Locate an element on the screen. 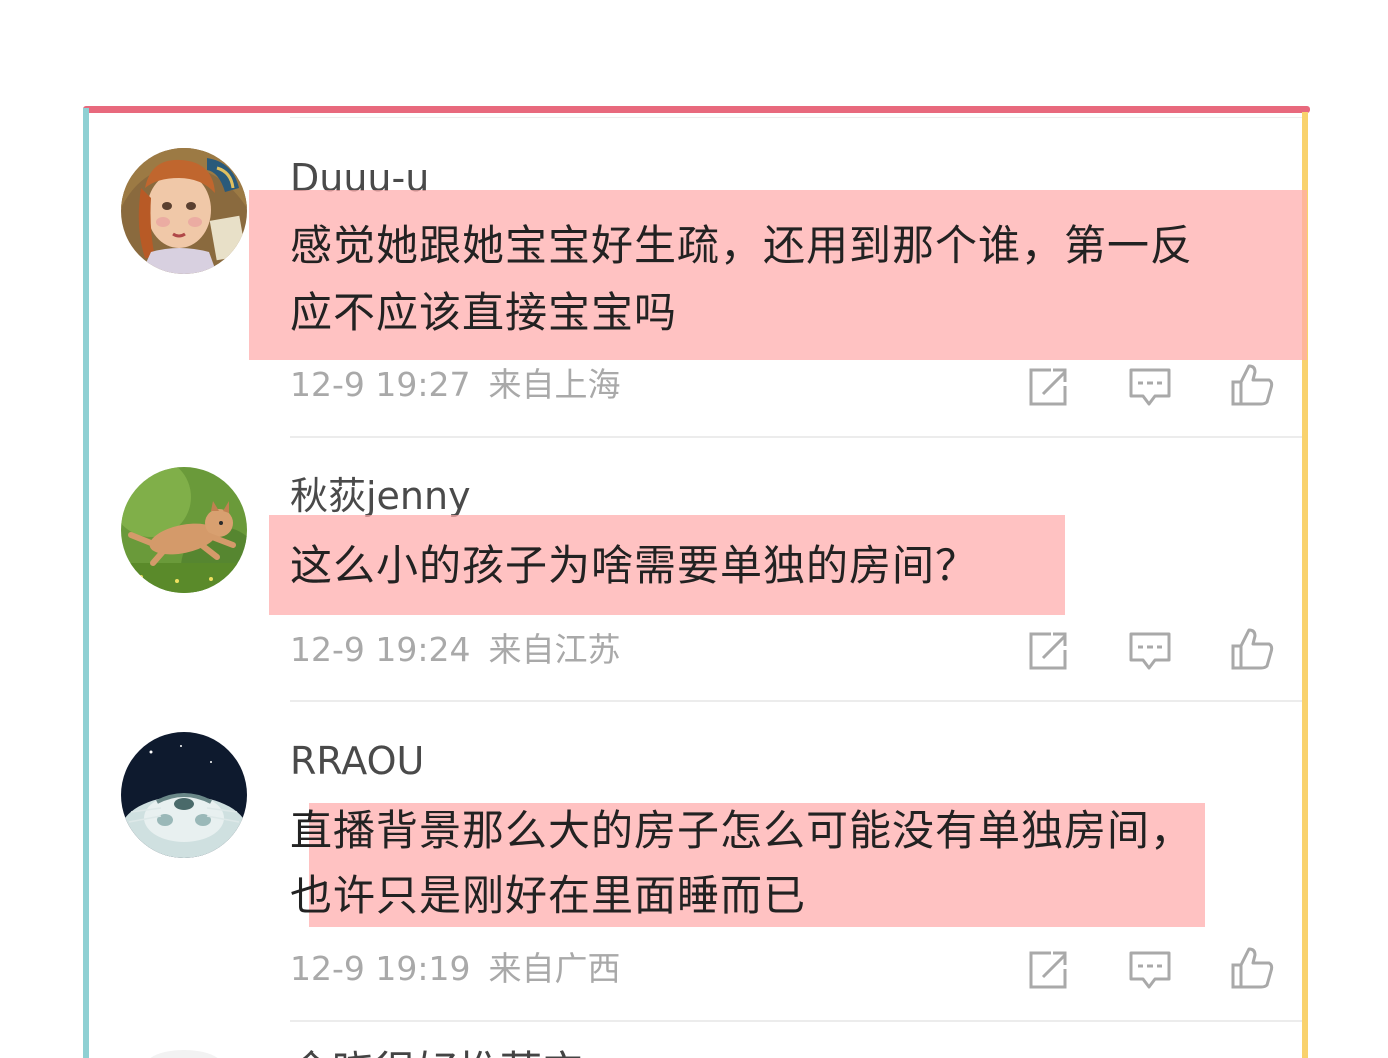 The height and width of the screenshot is (1058, 1388). girl-portrait-avatar is located at coordinates (184, 211).